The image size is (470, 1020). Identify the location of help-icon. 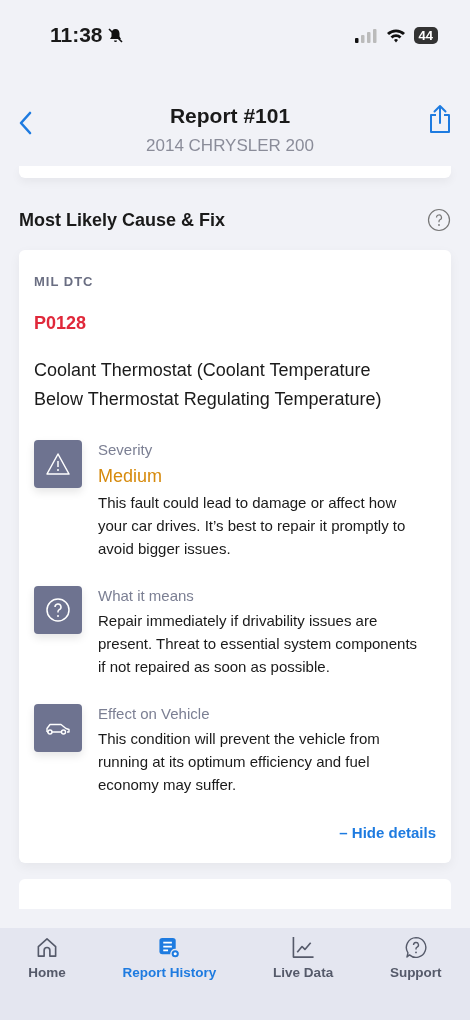
(439, 220).